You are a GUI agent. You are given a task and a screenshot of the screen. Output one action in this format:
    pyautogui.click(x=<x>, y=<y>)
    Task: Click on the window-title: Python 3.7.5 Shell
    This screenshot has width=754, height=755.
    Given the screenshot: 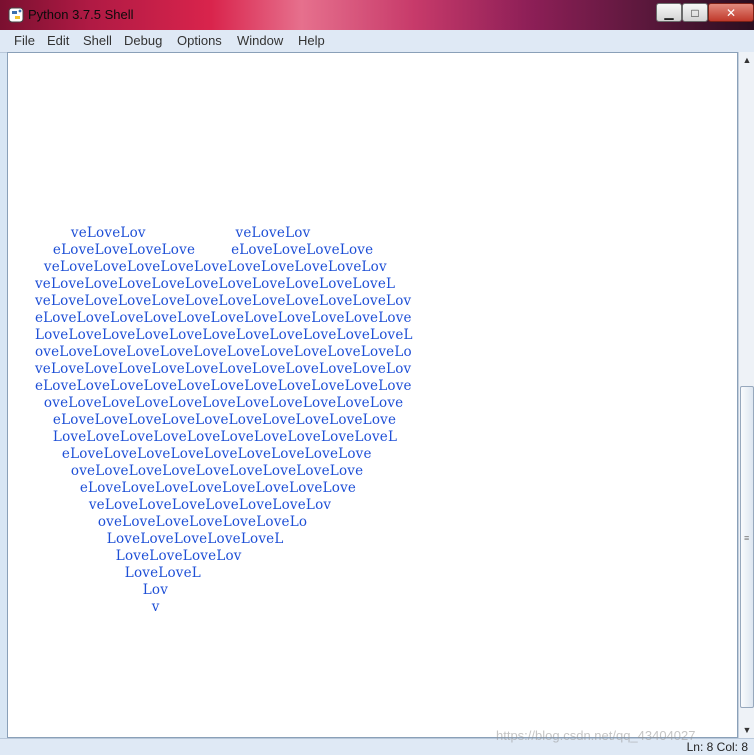 What is the action you would take?
    pyautogui.click(x=81, y=14)
    